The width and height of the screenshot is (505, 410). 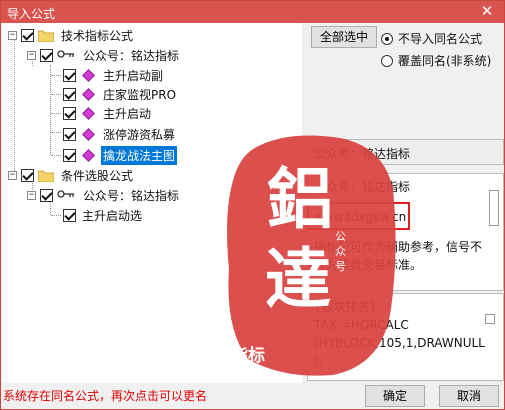 I want to click on tree-label: 条件选股公式, so click(x=97, y=176).